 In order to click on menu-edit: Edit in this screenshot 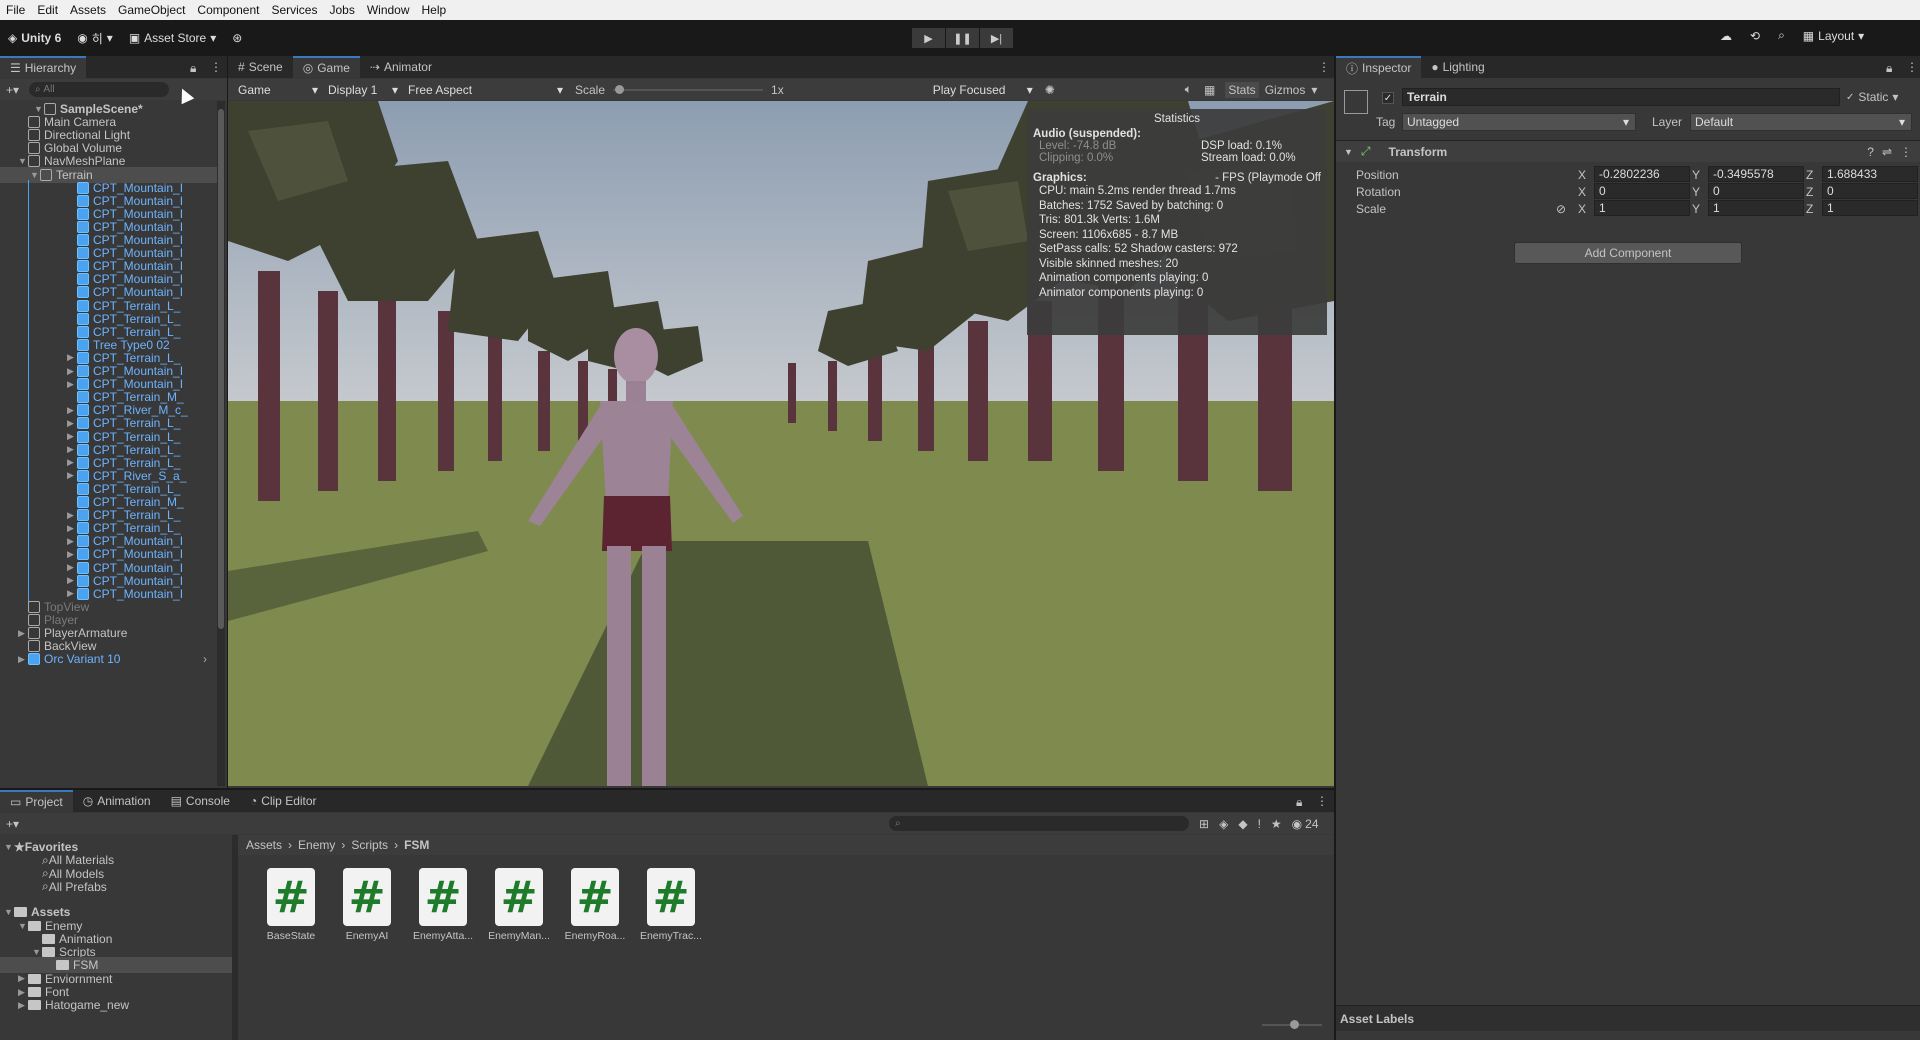, I will do `click(47, 10)`.